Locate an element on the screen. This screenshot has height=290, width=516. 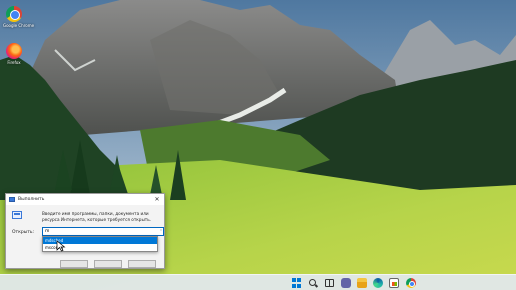
search-icon is located at coordinates (312, 282).